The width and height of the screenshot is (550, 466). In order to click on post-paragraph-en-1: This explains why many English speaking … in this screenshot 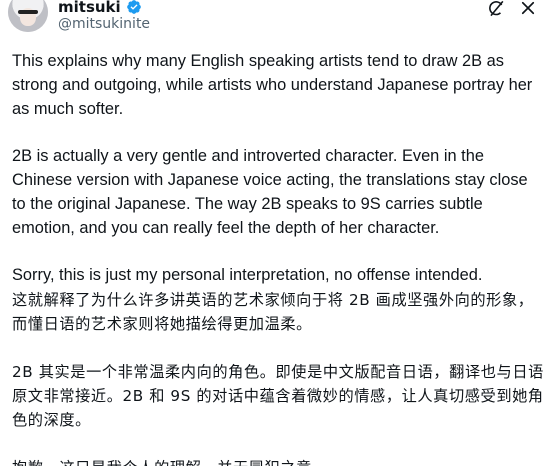, I will do `click(272, 85)`.